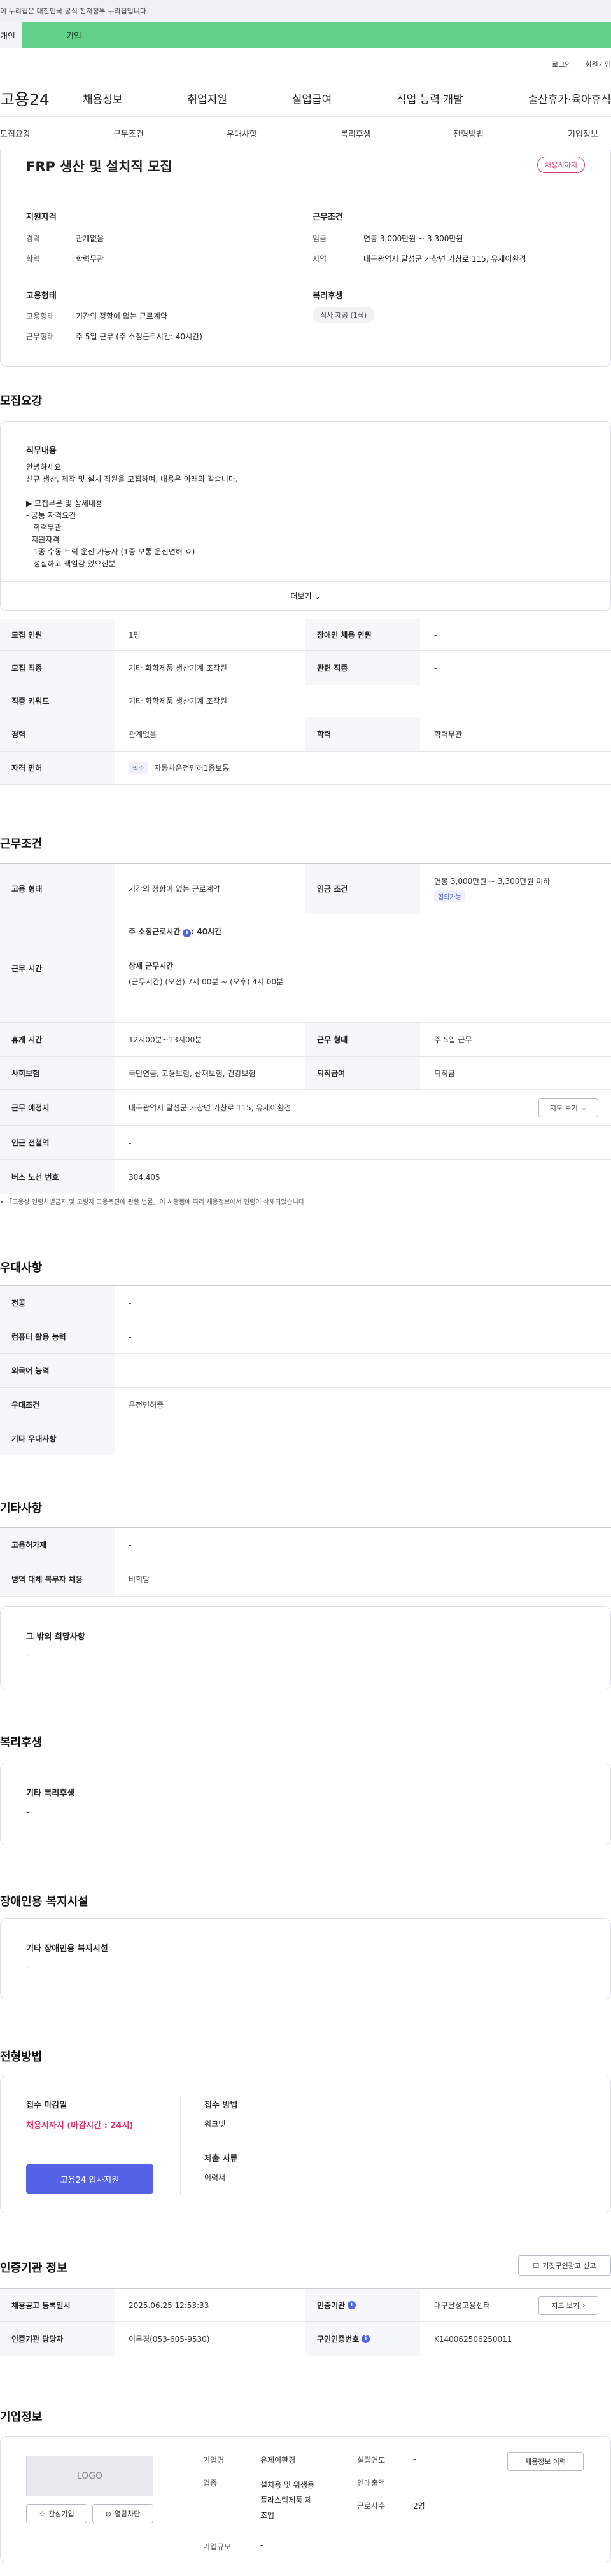  What do you see at coordinates (305, 595) in the screenshot?
I see `more-button: 더보기 ⌄` at bounding box center [305, 595].